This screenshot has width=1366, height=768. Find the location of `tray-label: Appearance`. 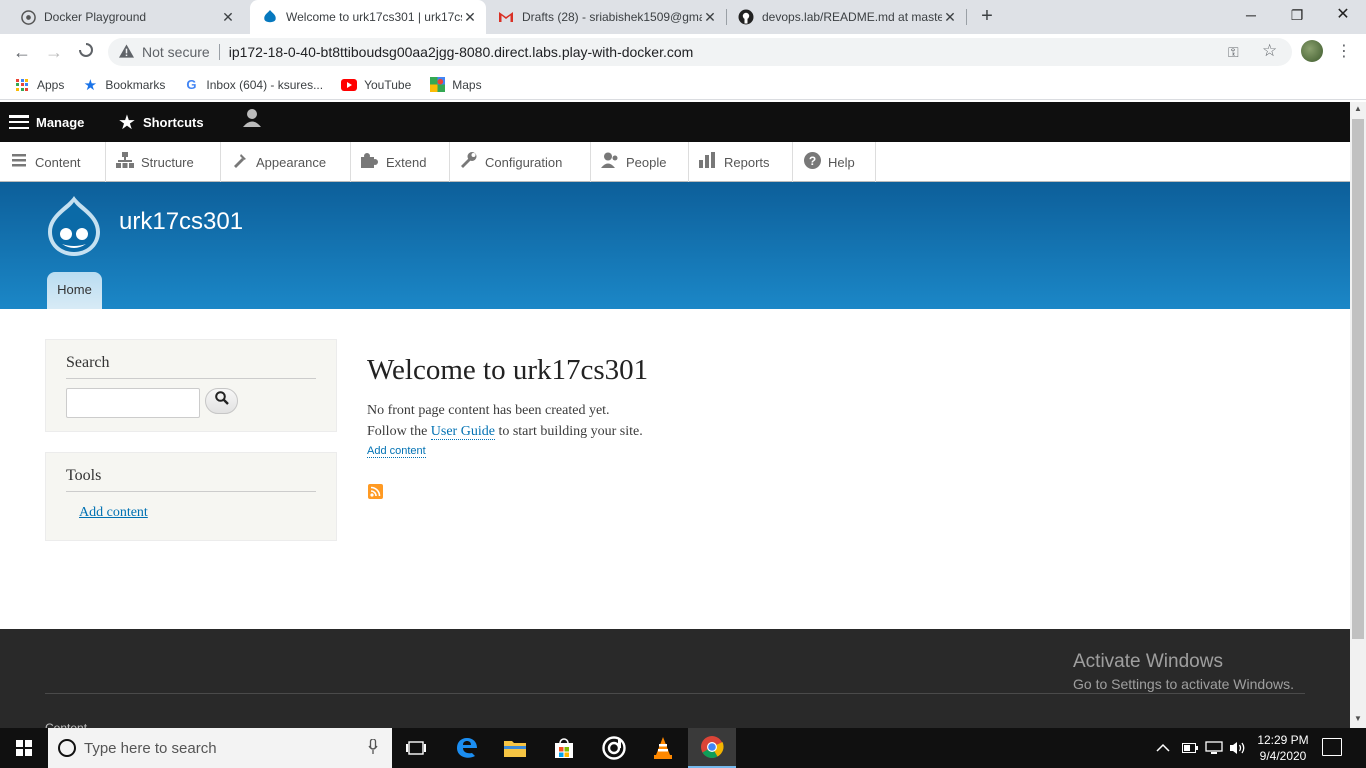

tray-label: Appearance is located at coordinates (291, 162).